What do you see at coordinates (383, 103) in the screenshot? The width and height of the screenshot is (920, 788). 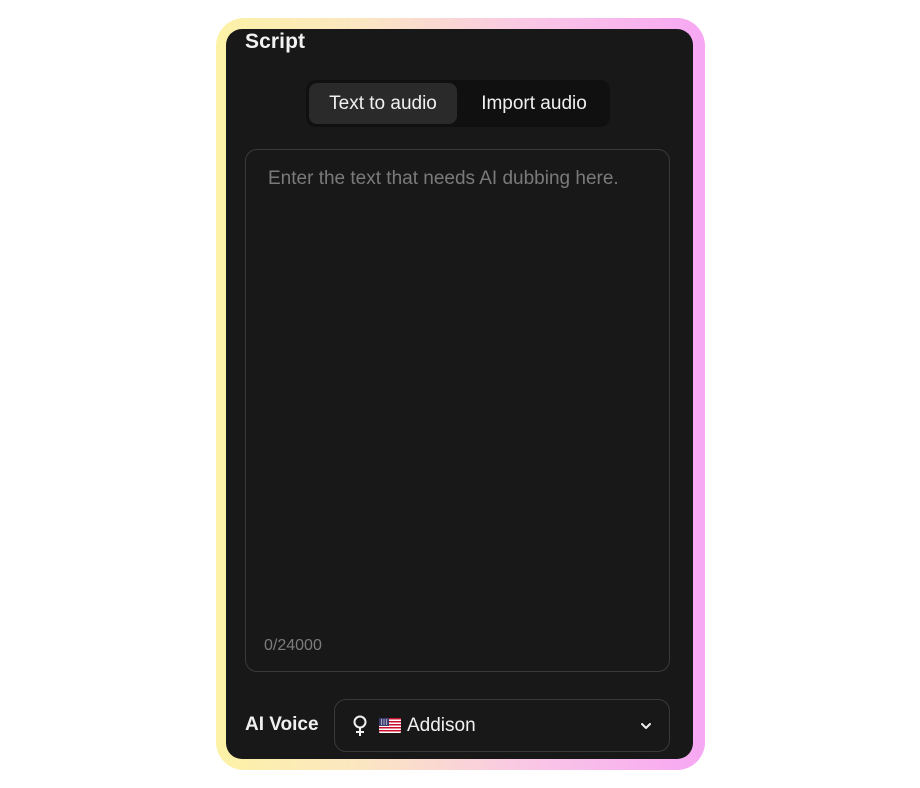 I see `tab-text-to-audio: Text to audio` at bounding box center [383, 103].